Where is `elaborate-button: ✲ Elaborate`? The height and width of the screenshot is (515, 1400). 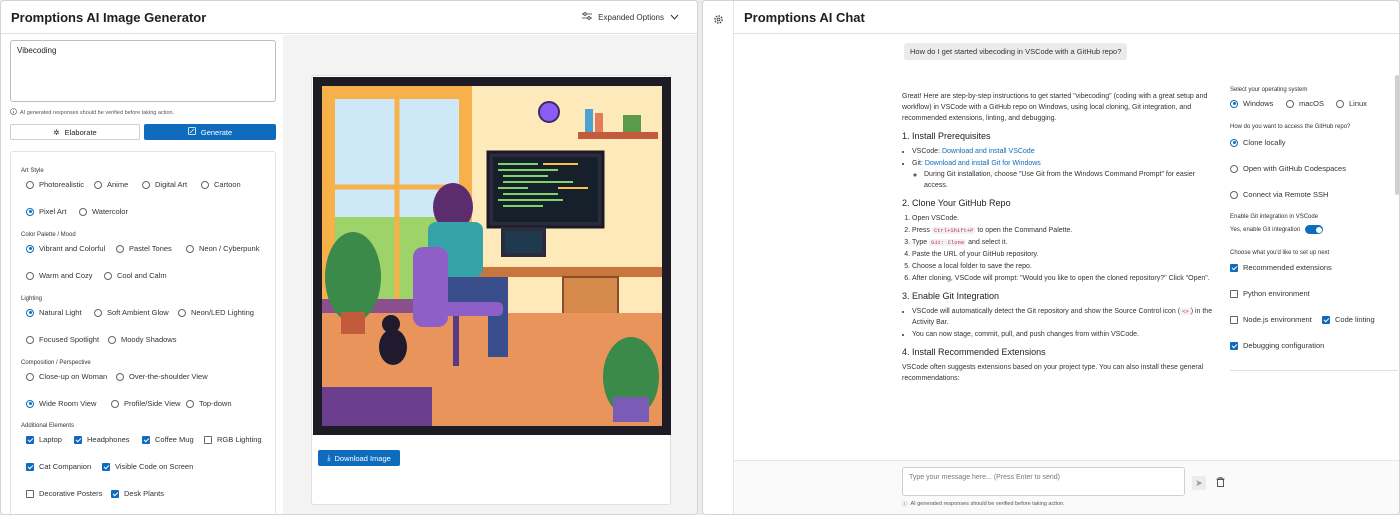
elaborate-button: ✲ Elaborate is located at coordinates (75, 132).